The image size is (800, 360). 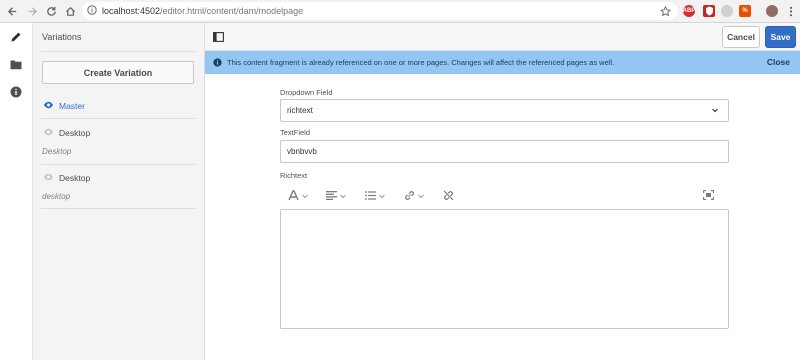 I want to click on paragraph-align-dropdown, so click(x=336, y=196).